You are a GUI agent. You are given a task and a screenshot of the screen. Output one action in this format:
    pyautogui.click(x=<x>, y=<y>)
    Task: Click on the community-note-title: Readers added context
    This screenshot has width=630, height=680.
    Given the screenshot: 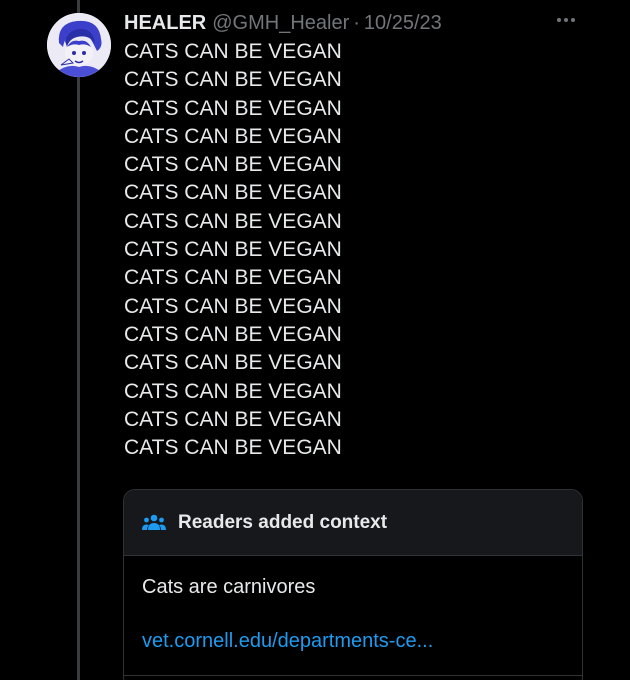 What is the action you would take?
    pyautogui.click(x=283, y=522)
    